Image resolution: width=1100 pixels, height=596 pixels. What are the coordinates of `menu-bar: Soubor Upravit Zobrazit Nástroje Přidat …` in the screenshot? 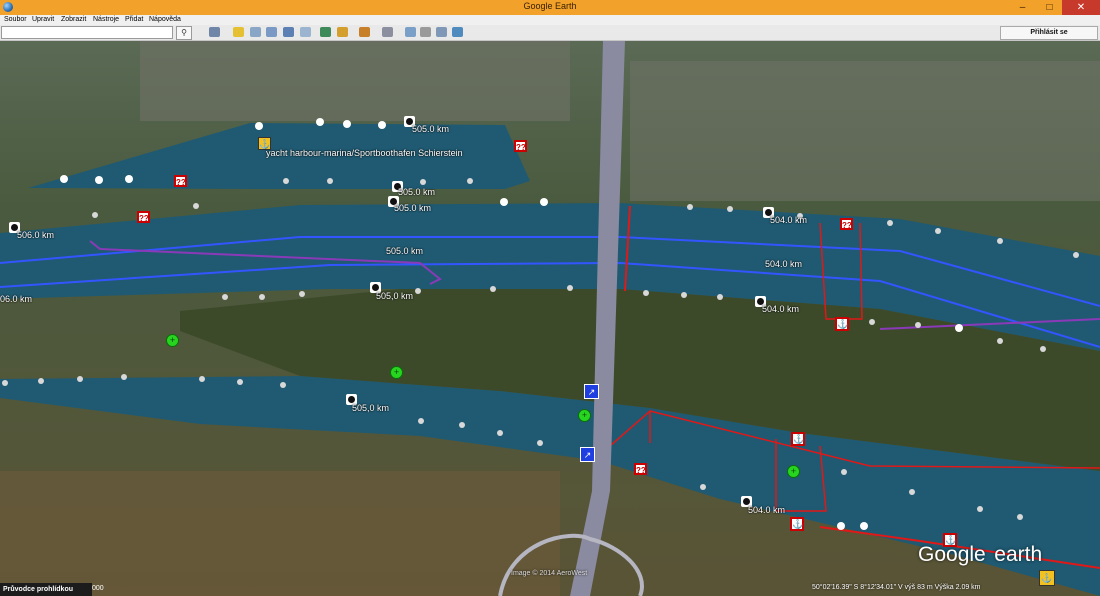 It's located at (550, 20).